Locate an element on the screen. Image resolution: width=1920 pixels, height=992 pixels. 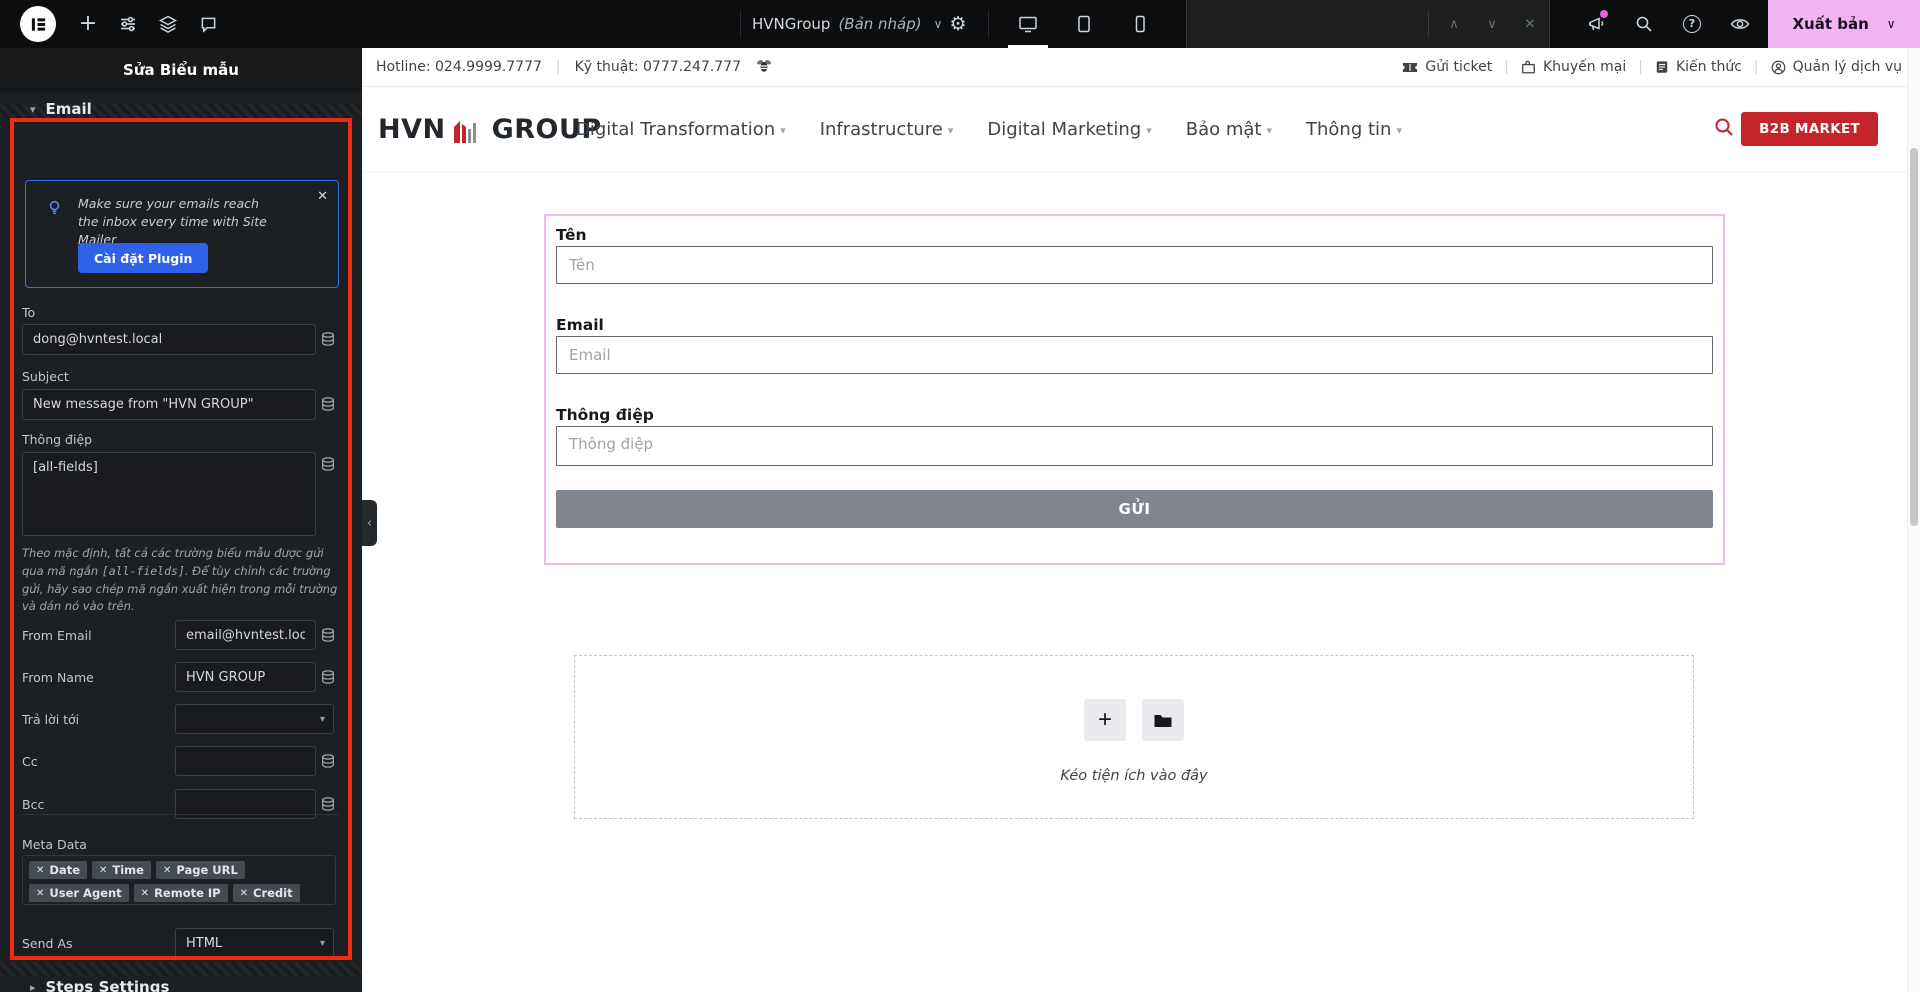
page-scrollbar is located at coordinates (1913, 520).